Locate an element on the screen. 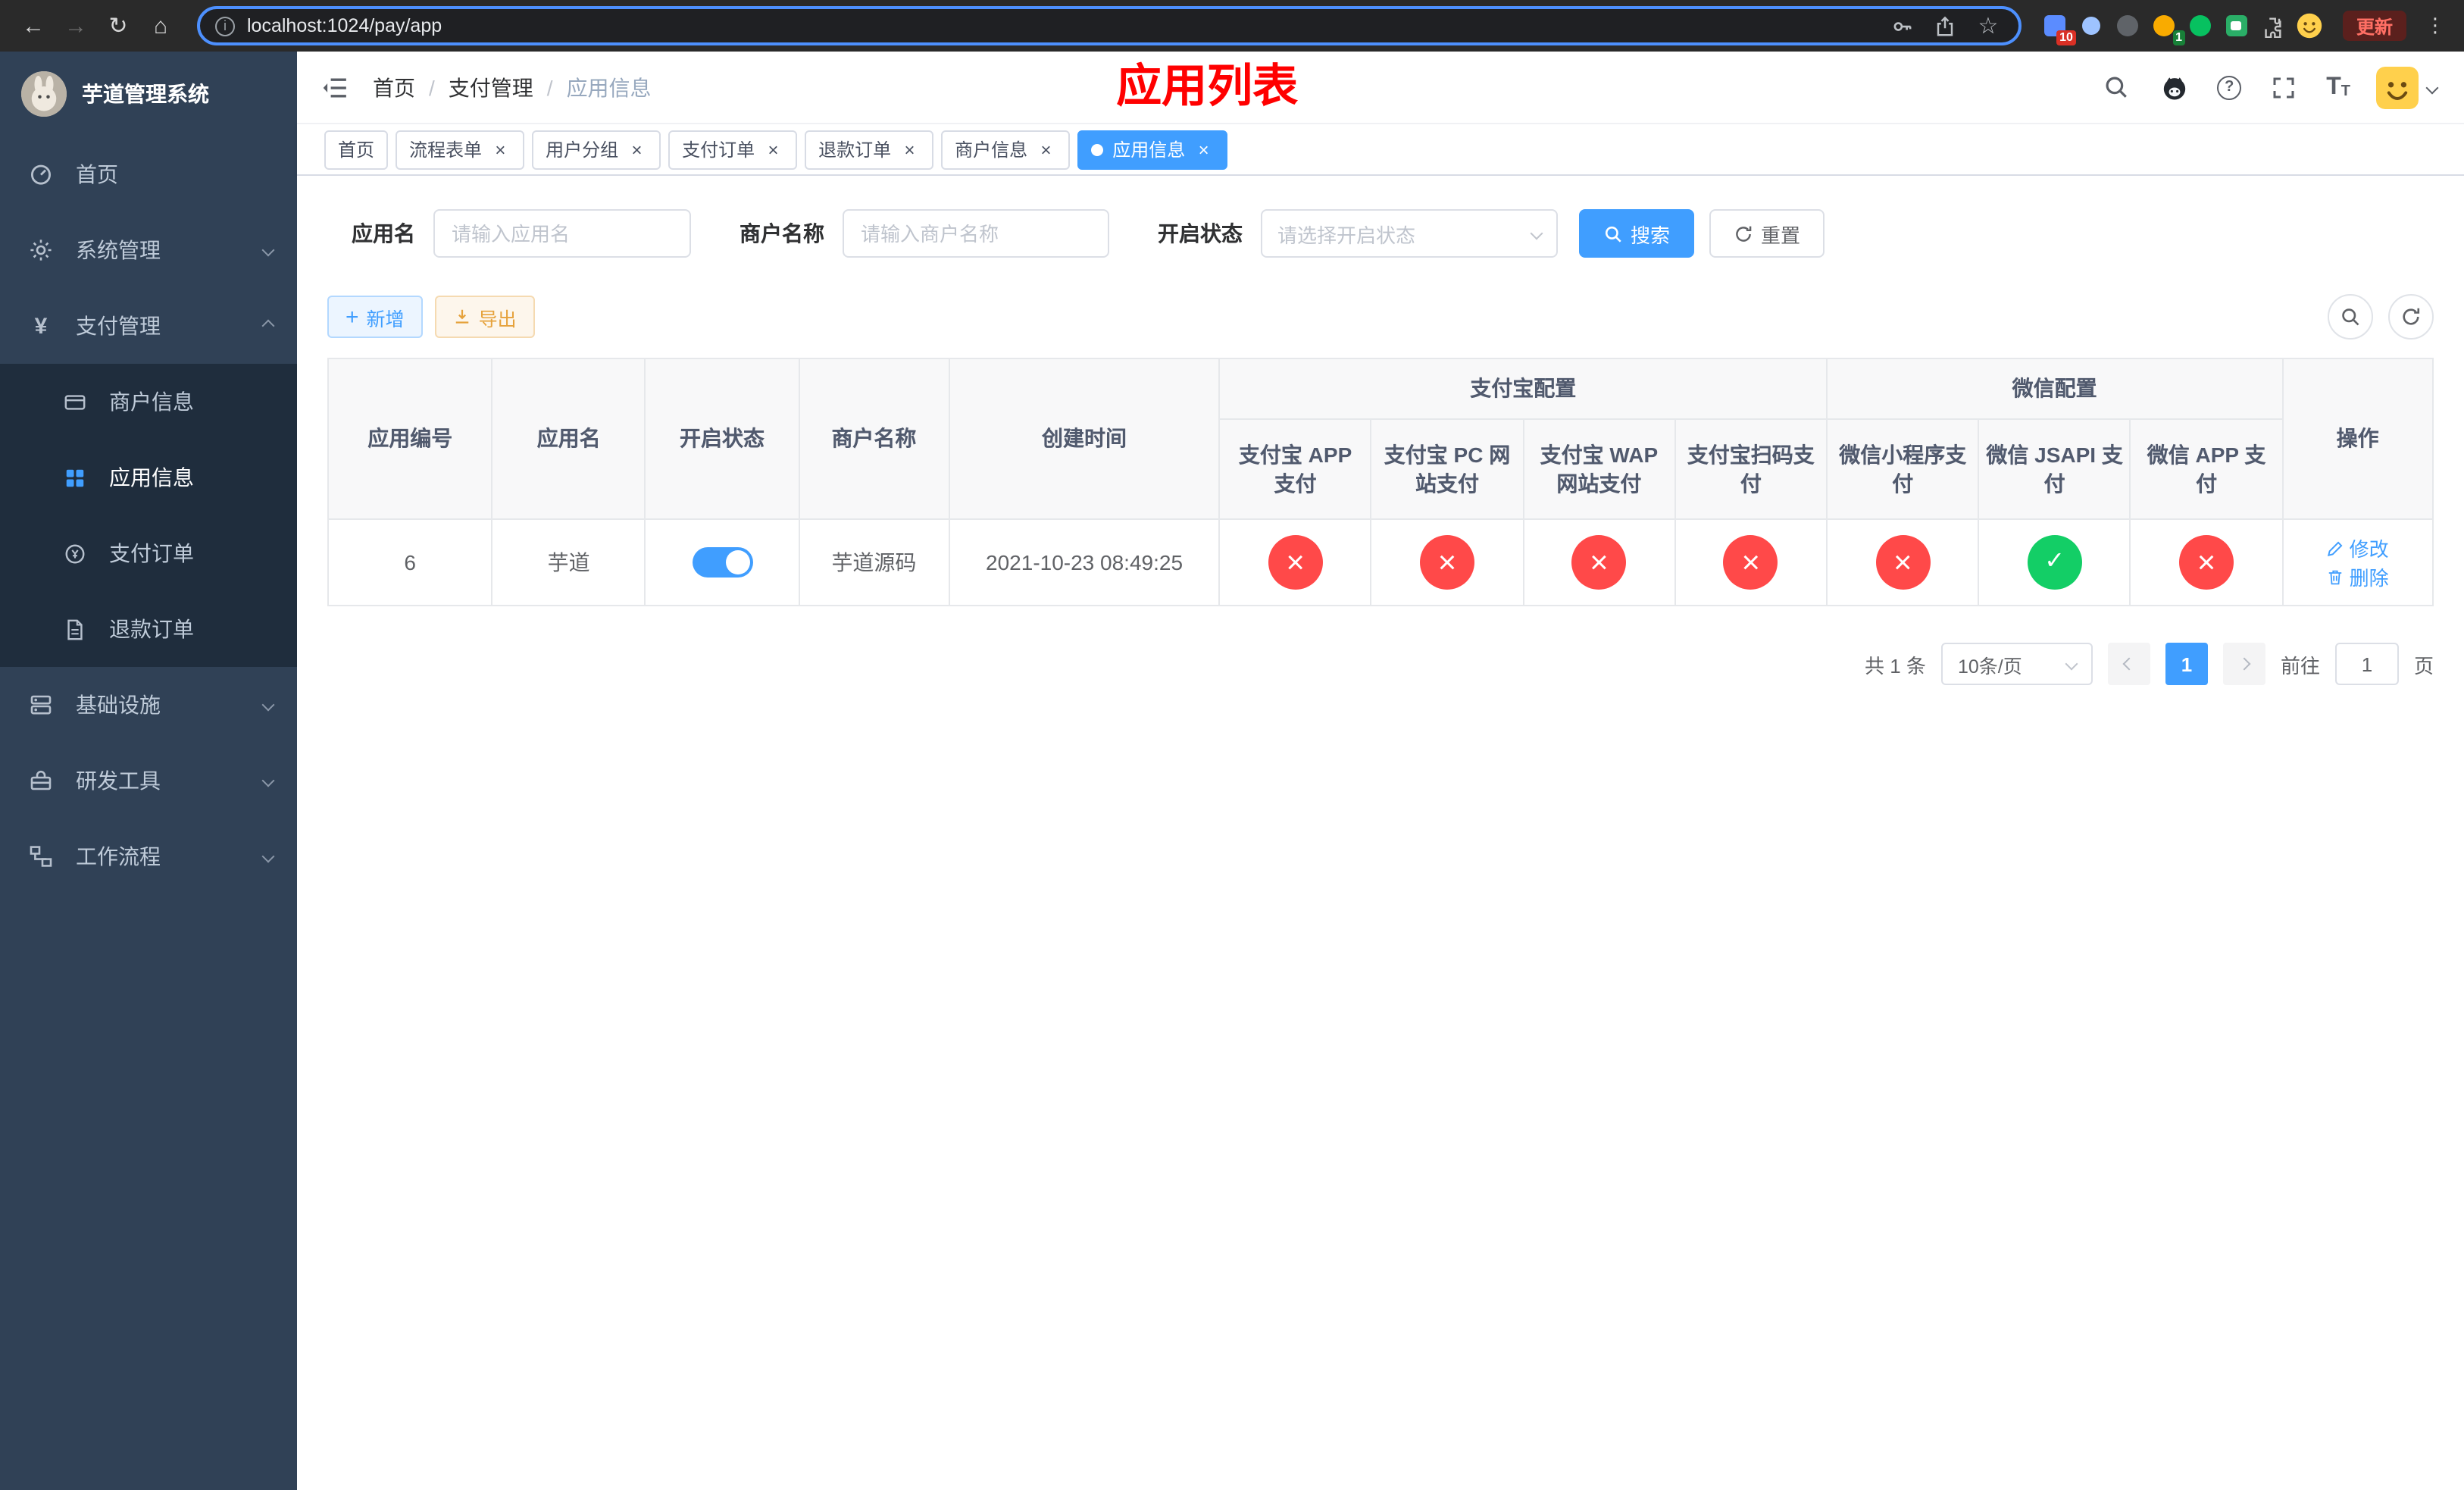 Image resolution: width=2464 pixels, height=1490 pixels. app-logo: 芋道管理系统 is located at coordinates (148, 94).